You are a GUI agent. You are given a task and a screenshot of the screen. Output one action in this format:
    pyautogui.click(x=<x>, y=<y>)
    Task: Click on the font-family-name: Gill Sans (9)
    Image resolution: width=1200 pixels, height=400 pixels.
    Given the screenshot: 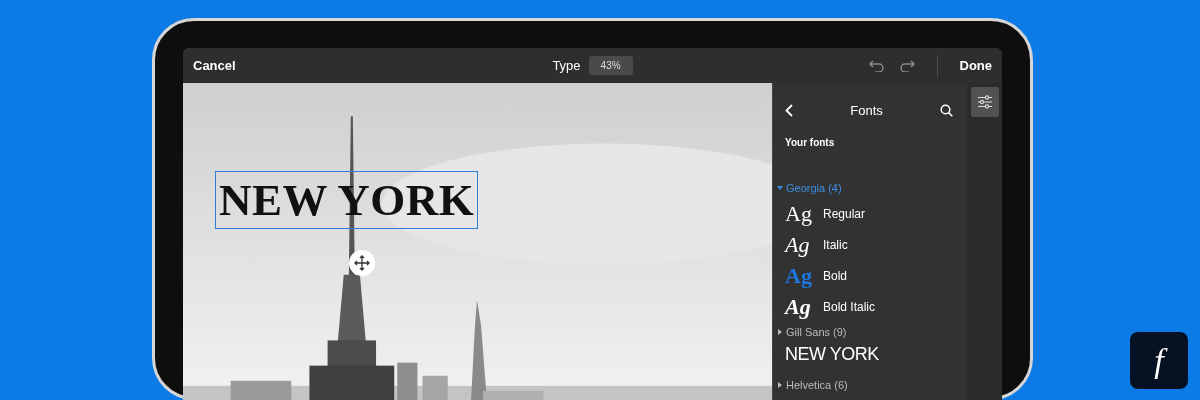 What is the action you would take?
    pyautogui.click(x=816, y=332)
    